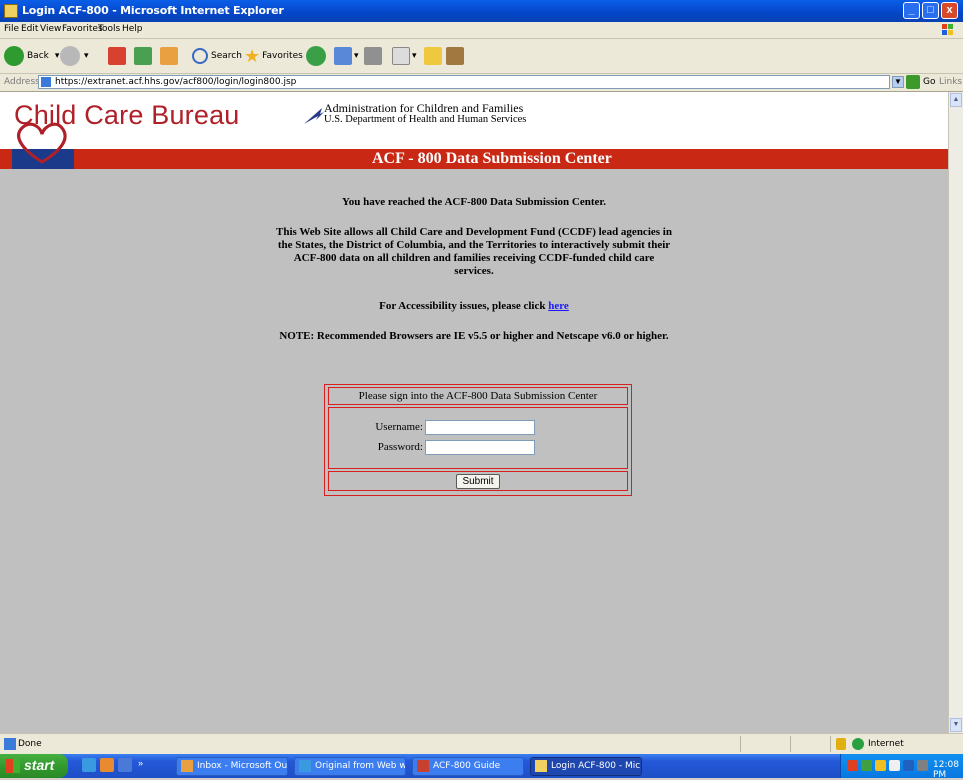 The width and height of the screenshot is (963, 780). What do you see at coordinates (956, 100) in the screenshot?
I see `scroll-up-icon: ▲` at bounding box center [956, 100].